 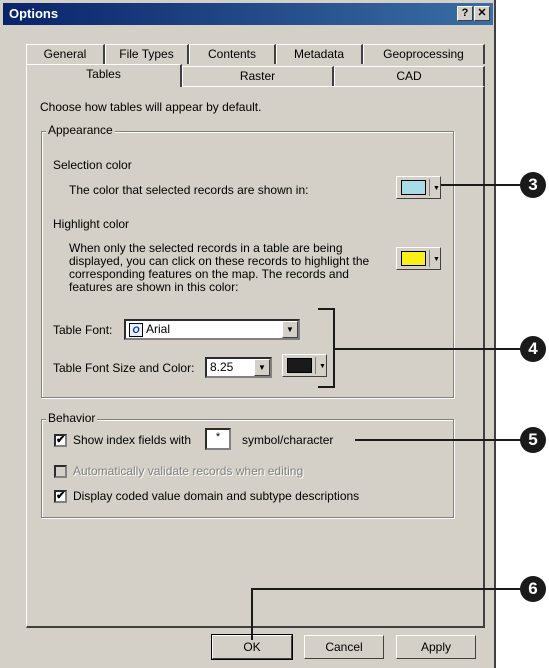 What do you see at coordinates (424, 54) in the screenshot?
I see `tab-geoprocessing: Geoprocessing` at bounding box center [424, 54].